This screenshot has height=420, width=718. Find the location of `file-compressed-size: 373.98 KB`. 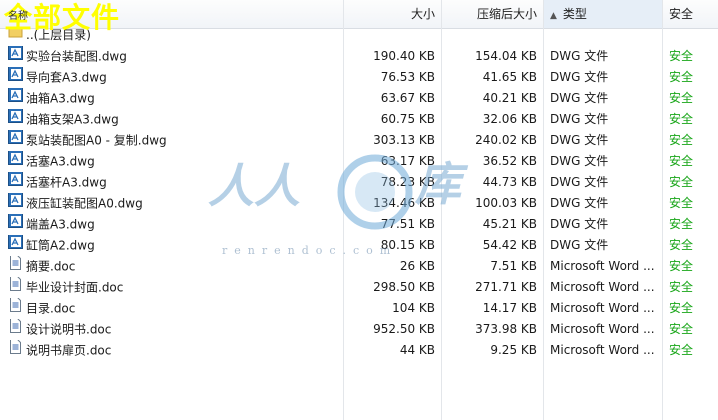

file-compressed-size: 373.98 KB is located at coordinates (506, 329).